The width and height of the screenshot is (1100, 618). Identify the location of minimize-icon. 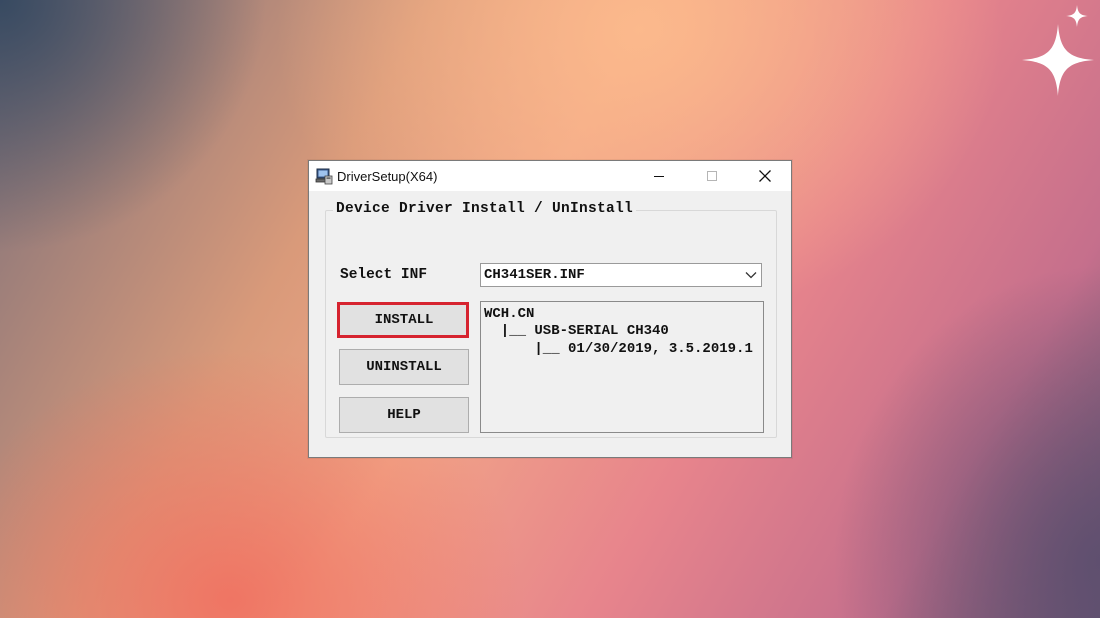
(659, 176).